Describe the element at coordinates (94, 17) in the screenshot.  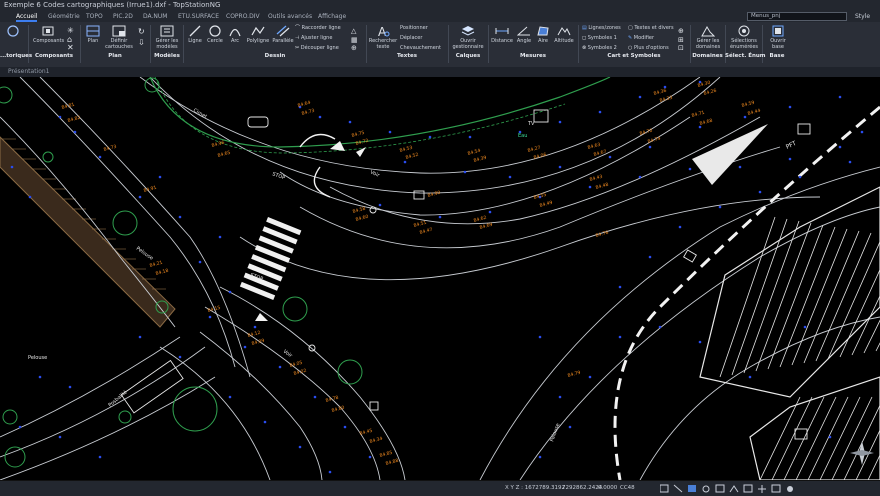
I see `tab-topo: TOPO` at that location.